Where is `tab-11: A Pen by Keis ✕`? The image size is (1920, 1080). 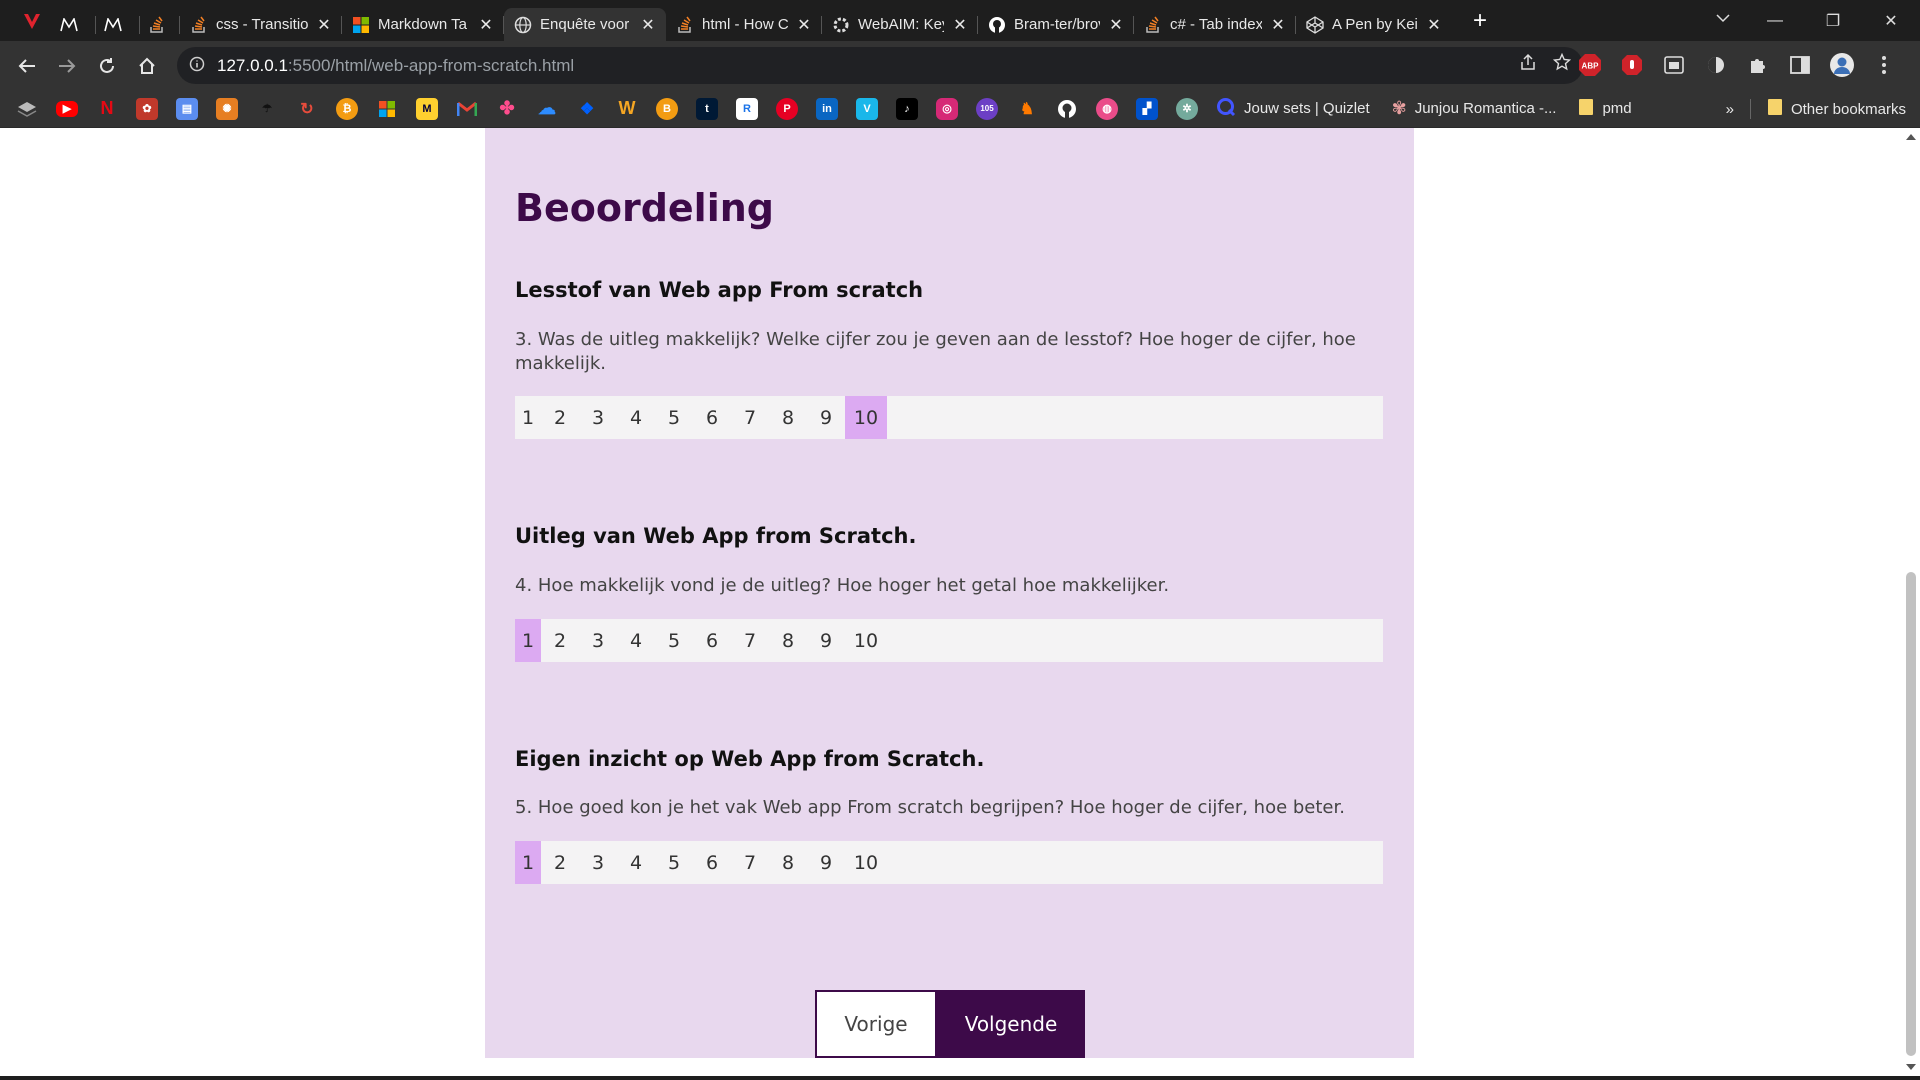
tab-11: A Pen by Keis ✕ is located at coordinates (1374, 24).